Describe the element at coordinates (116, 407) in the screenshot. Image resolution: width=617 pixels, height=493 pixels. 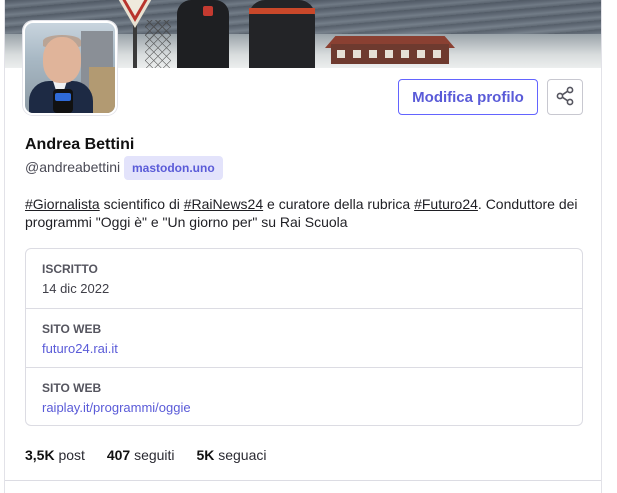
I see `website-link: raiplay.it/programmi/oggie` at that location.